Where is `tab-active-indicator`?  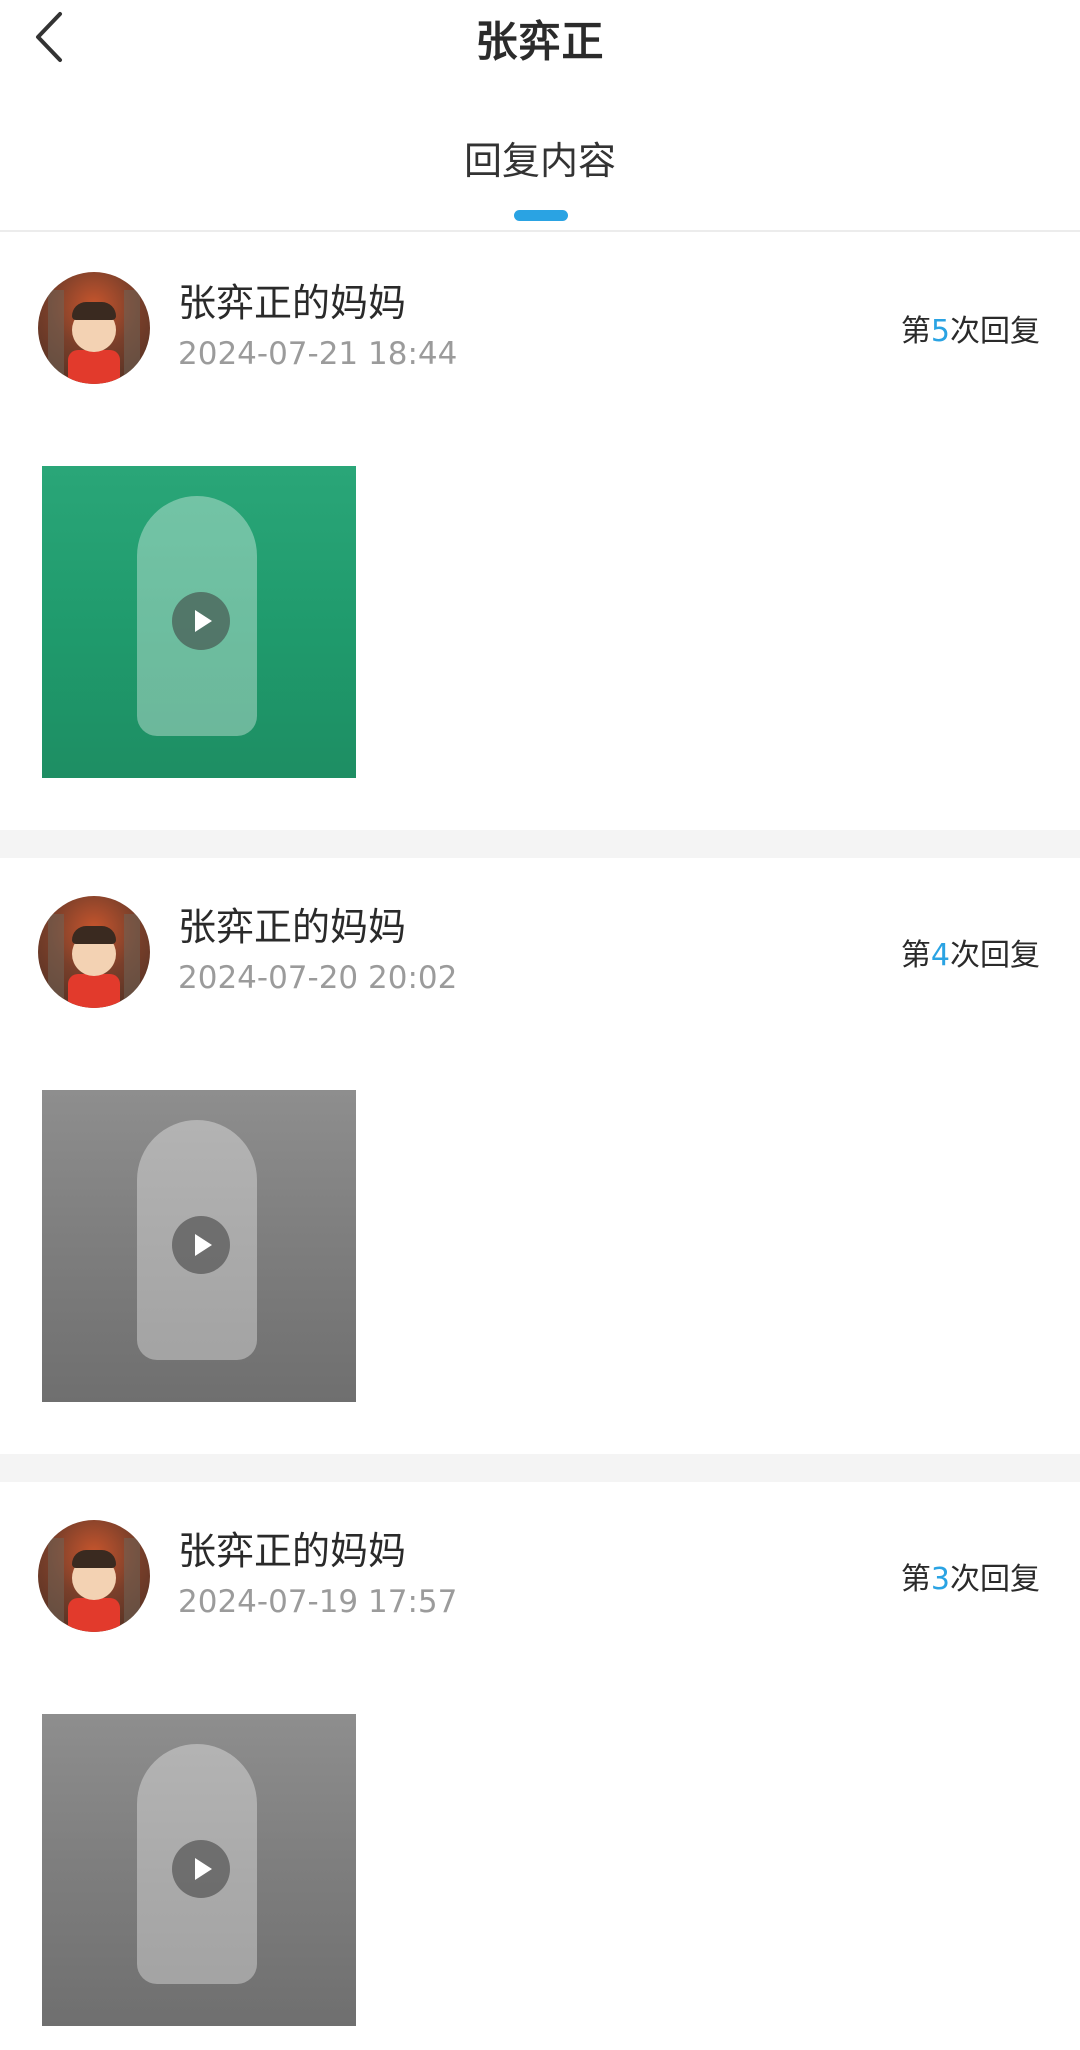
tab-active-indicator is located at coordinates (541, 215).